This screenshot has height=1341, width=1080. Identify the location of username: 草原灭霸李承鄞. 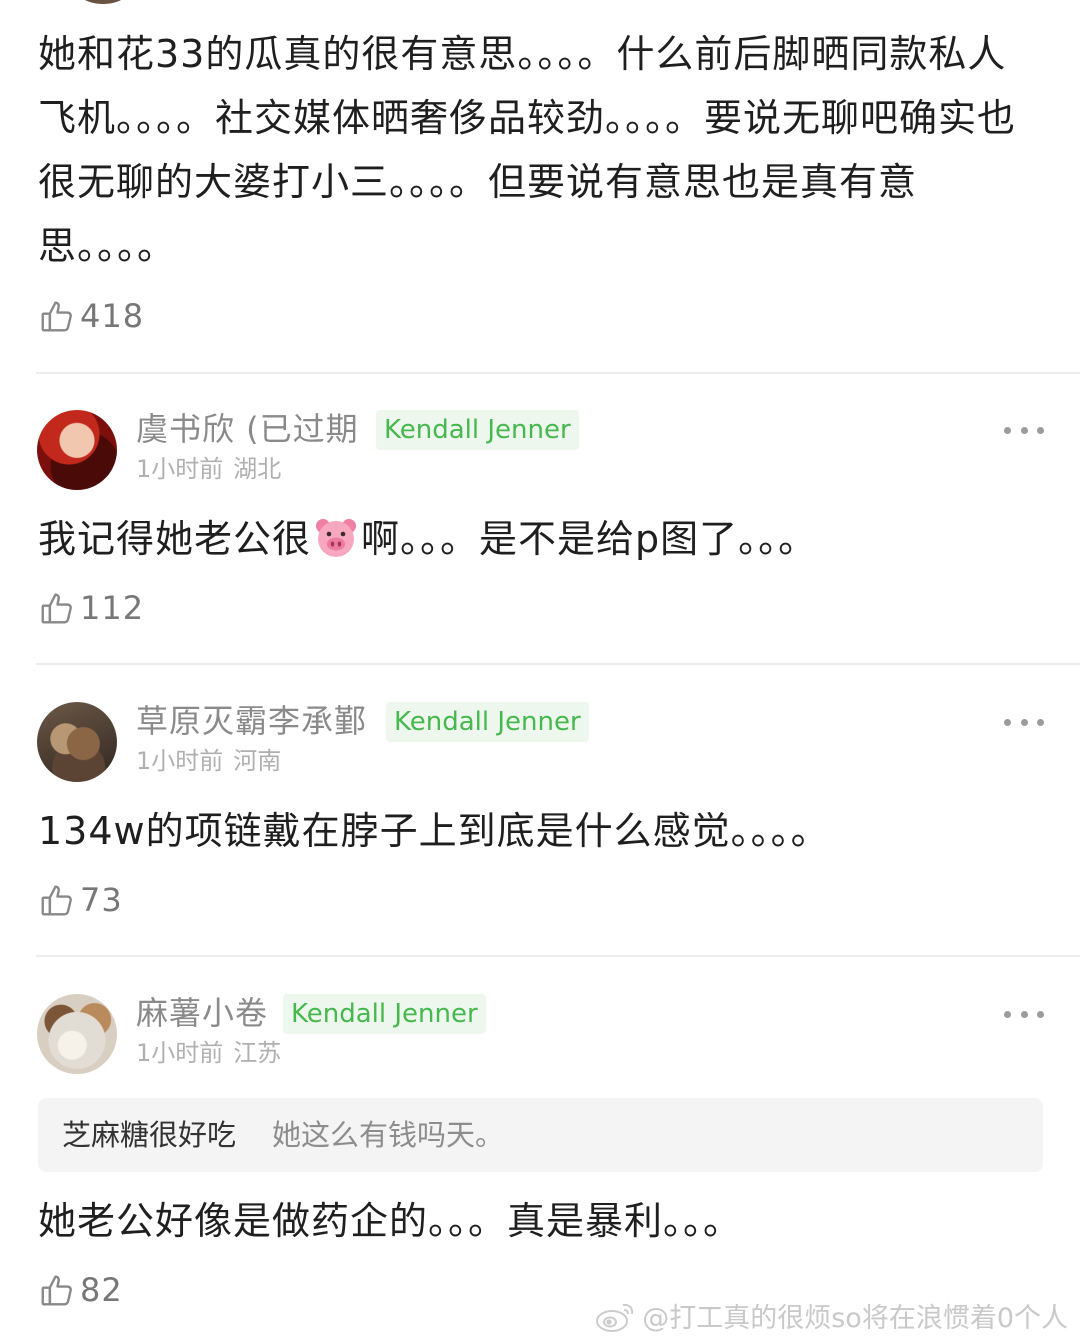
(251, 721).